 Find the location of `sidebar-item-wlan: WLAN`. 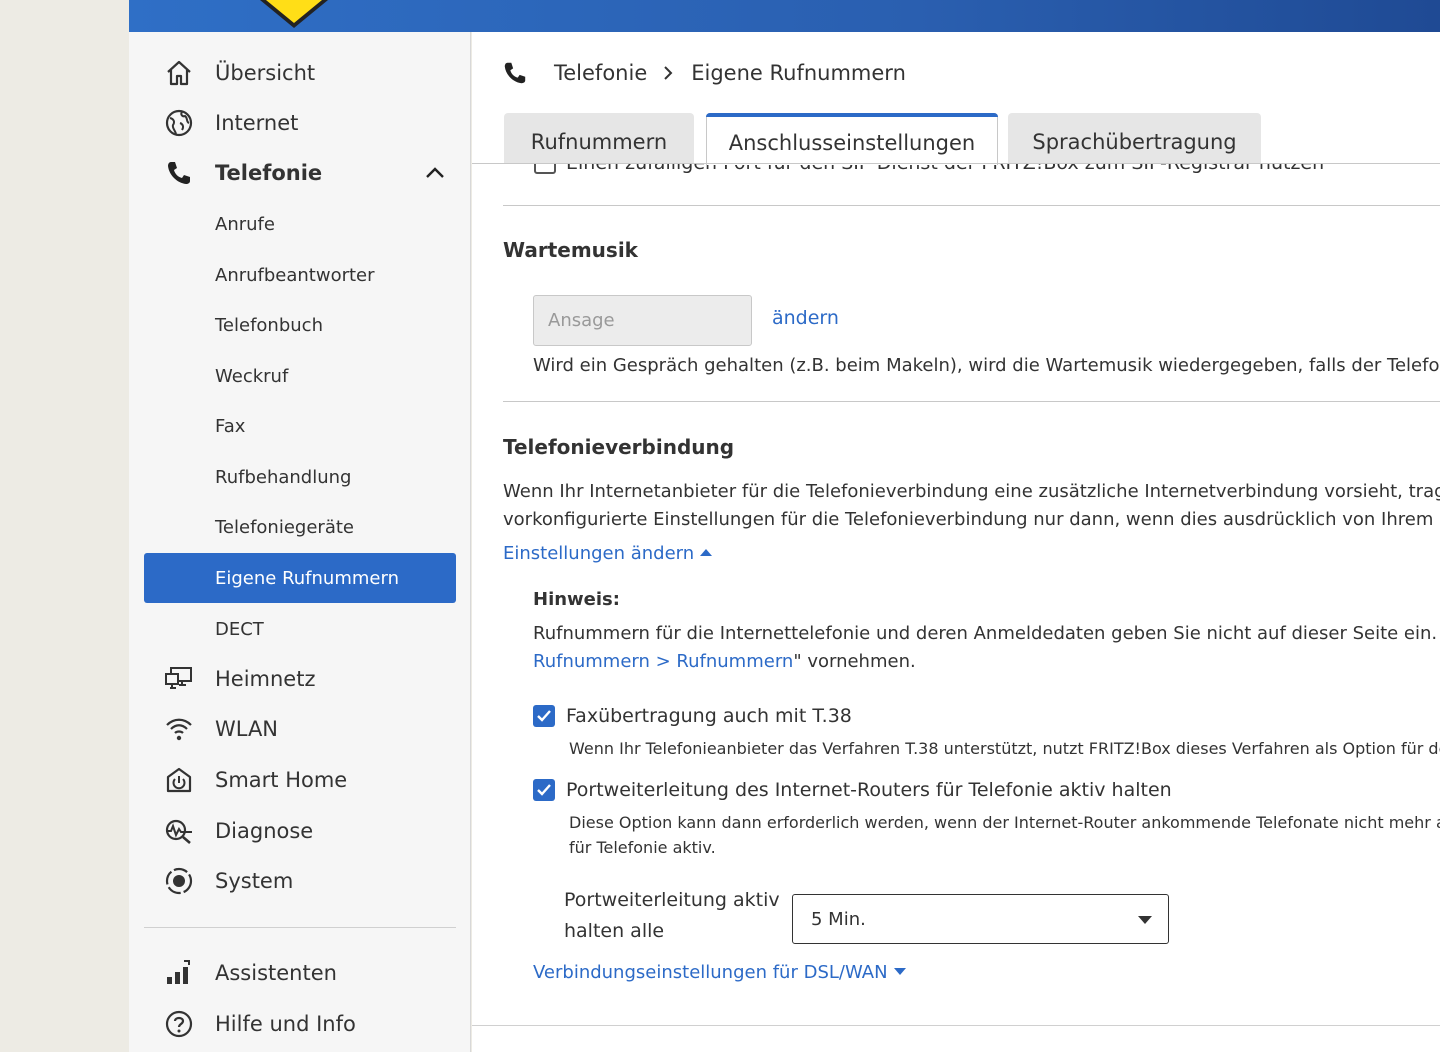

sidebar-item-wlan: WLAN is located at coordinates (300, 729).